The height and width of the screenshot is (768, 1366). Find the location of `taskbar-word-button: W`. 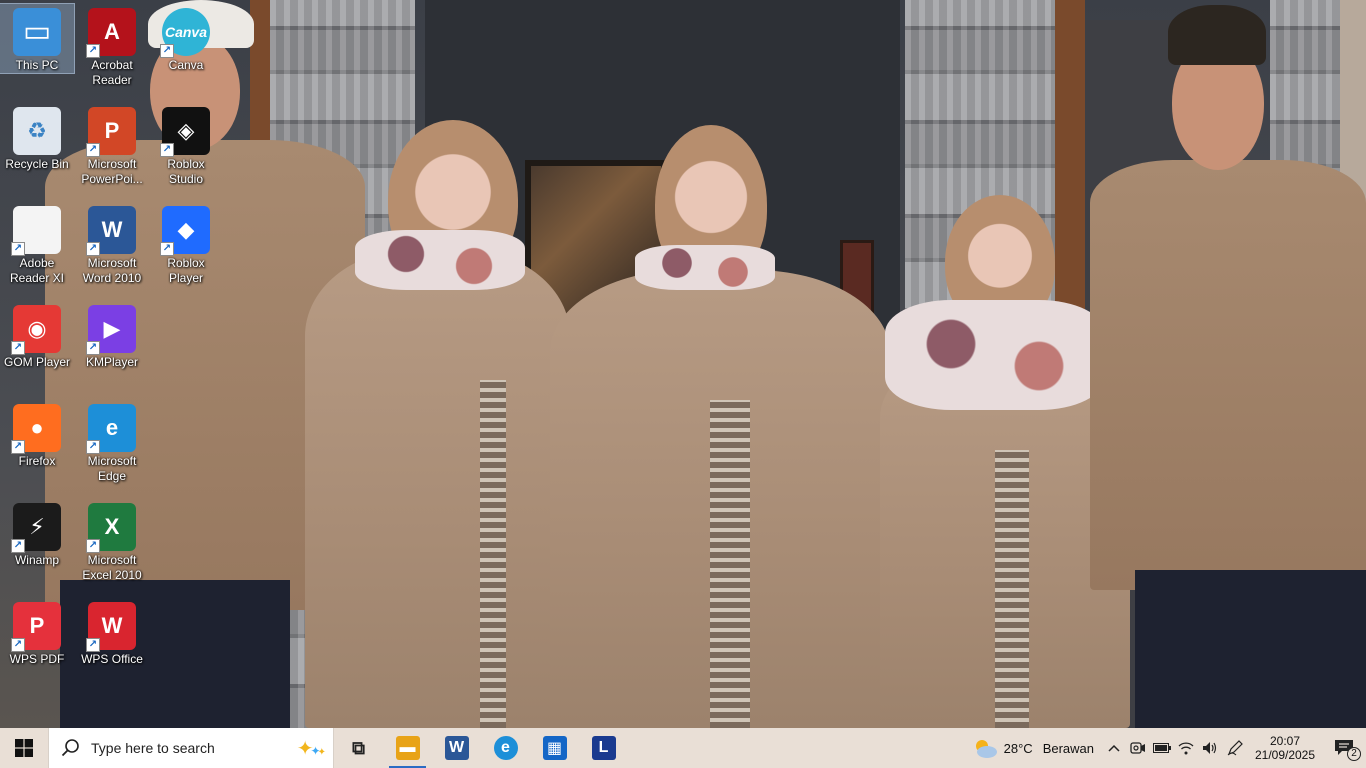

taskbar-word-button: W is located at coordinates (456, 748).